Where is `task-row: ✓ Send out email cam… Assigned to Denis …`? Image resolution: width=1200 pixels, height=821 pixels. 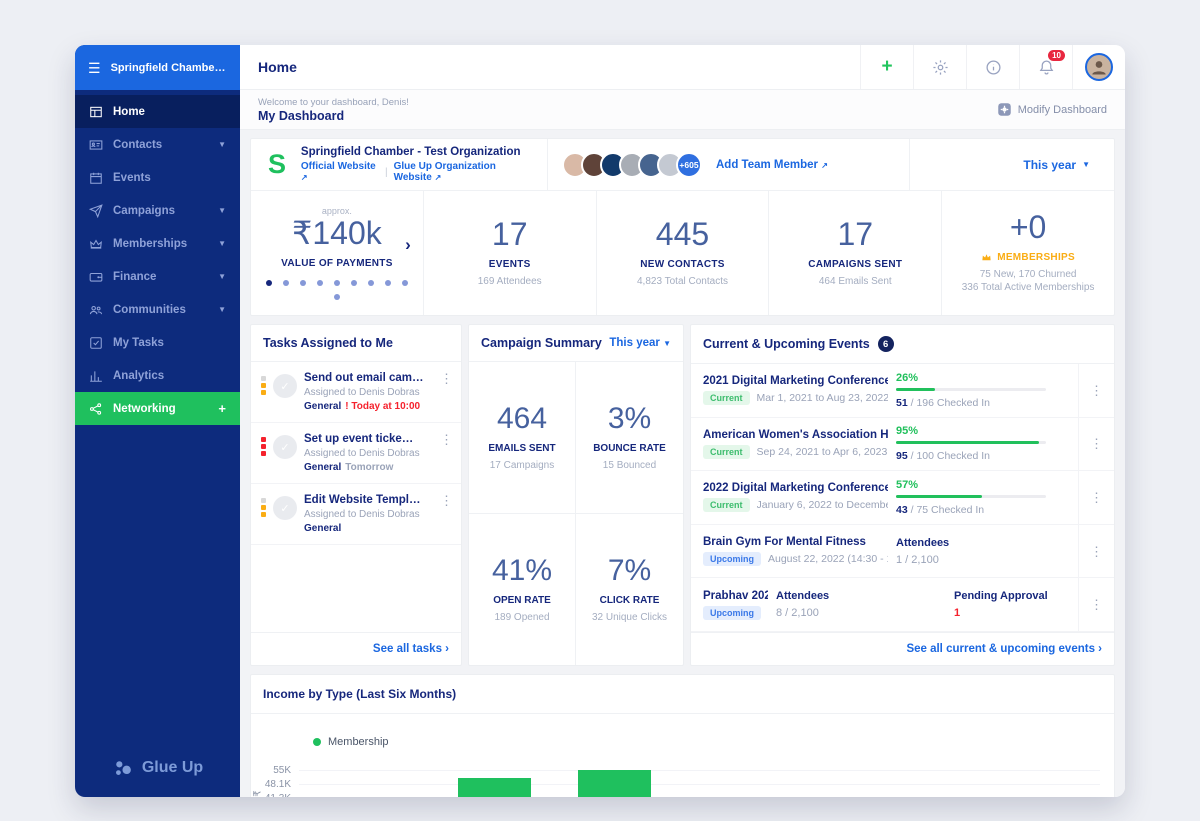 task-row: ✓ Send out email cam… Assigned to Denis … is located at coordinates (356, 392).